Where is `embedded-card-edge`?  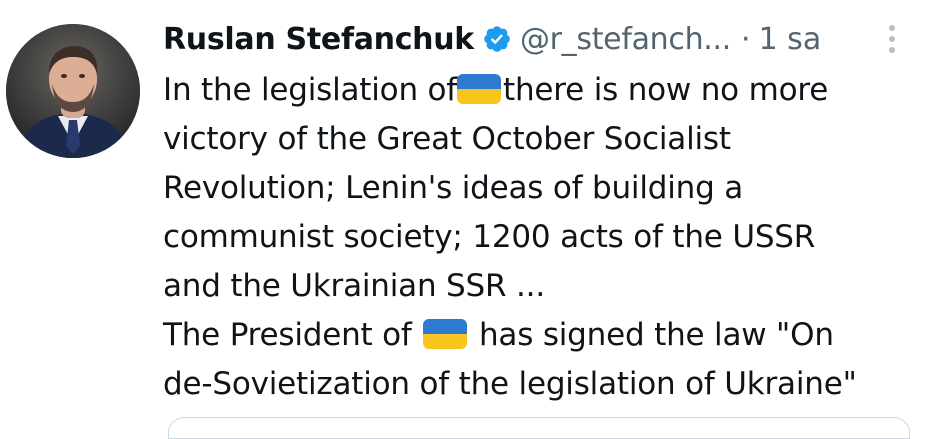
embedded-card-edge is located at coordinates (539, 428).